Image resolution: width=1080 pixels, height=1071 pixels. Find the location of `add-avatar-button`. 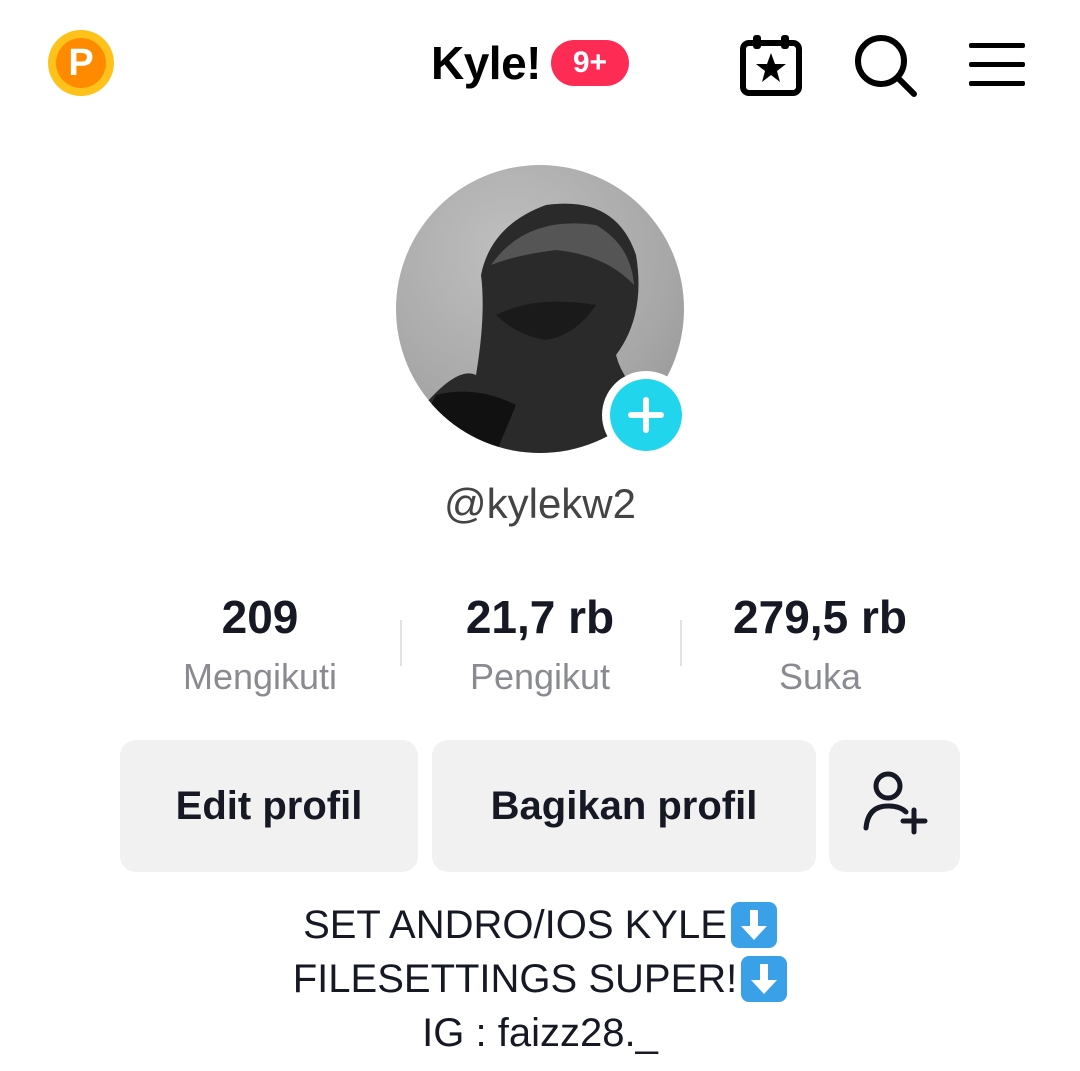

add-avatar-button is located at coordinates (646, 415).